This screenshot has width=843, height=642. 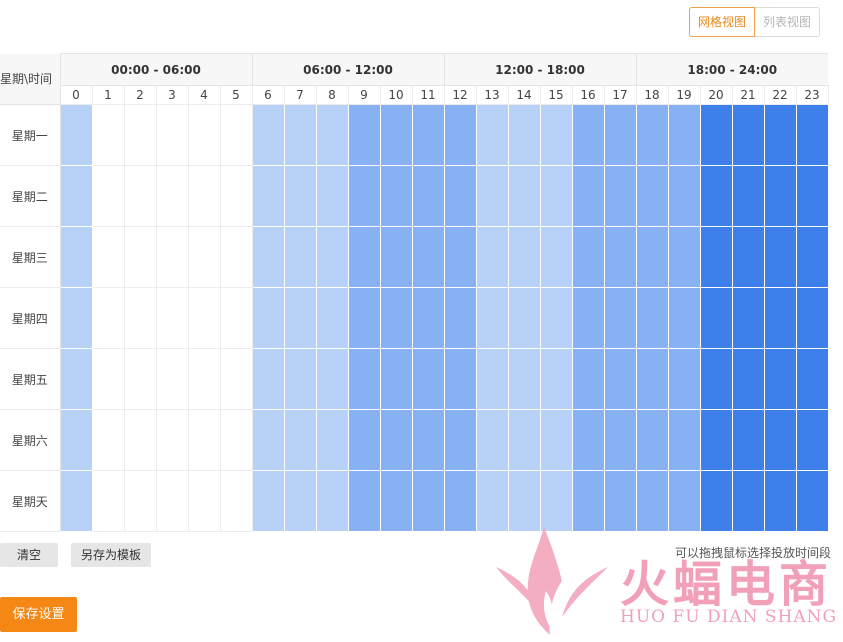 What do you see at coordinates (722, 22) in the screenshot?
I see `grid-view-button: 网格视图` at bounding box center [722, 22].